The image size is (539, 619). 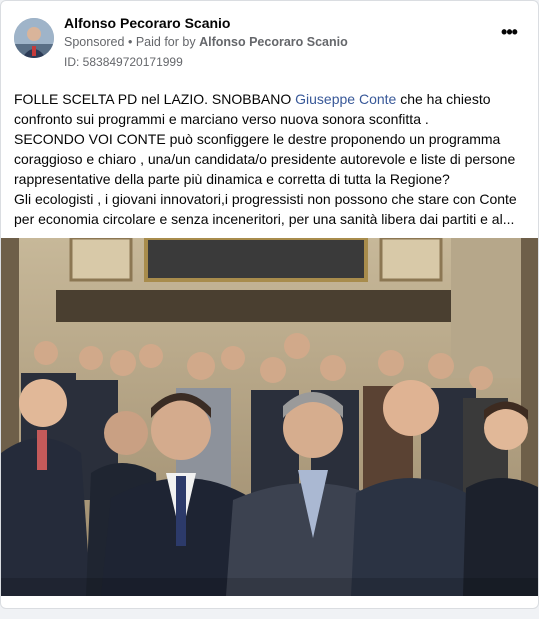 What do you see at coordinates (345, 99) in the screenshot?
I see `mention-link: Giuseppe Conte` at bounding box center [345, 99].